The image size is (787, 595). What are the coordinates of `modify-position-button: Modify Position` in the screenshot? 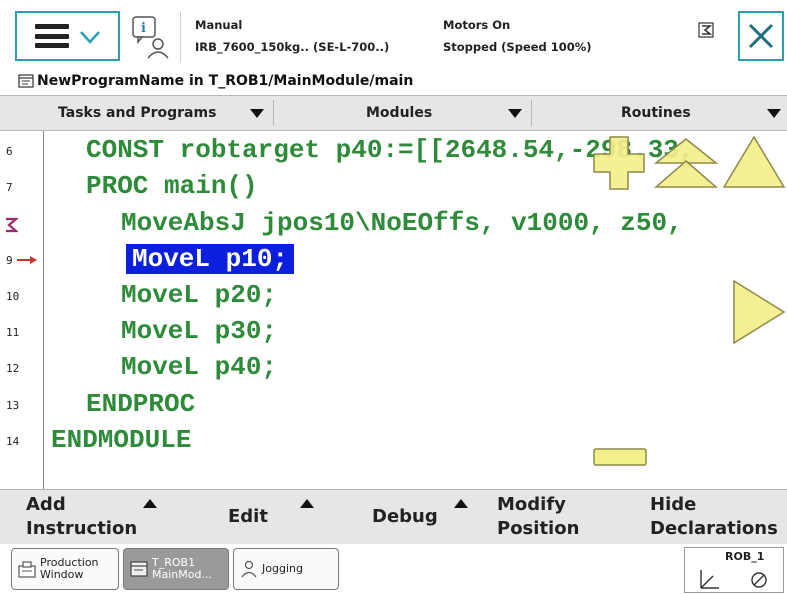 It's located at (550, 517).